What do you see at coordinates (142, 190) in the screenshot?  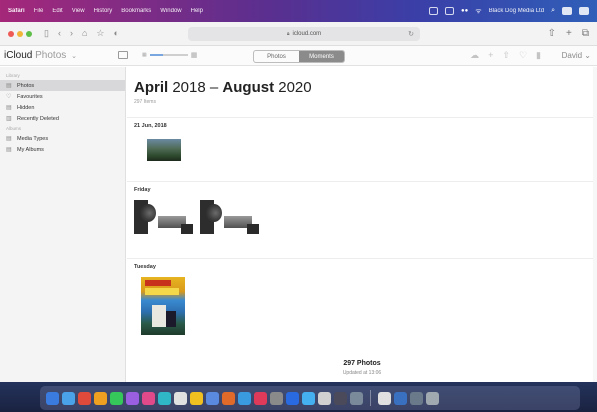 I see `section-label: Friday` at bounding box center [142, 190].